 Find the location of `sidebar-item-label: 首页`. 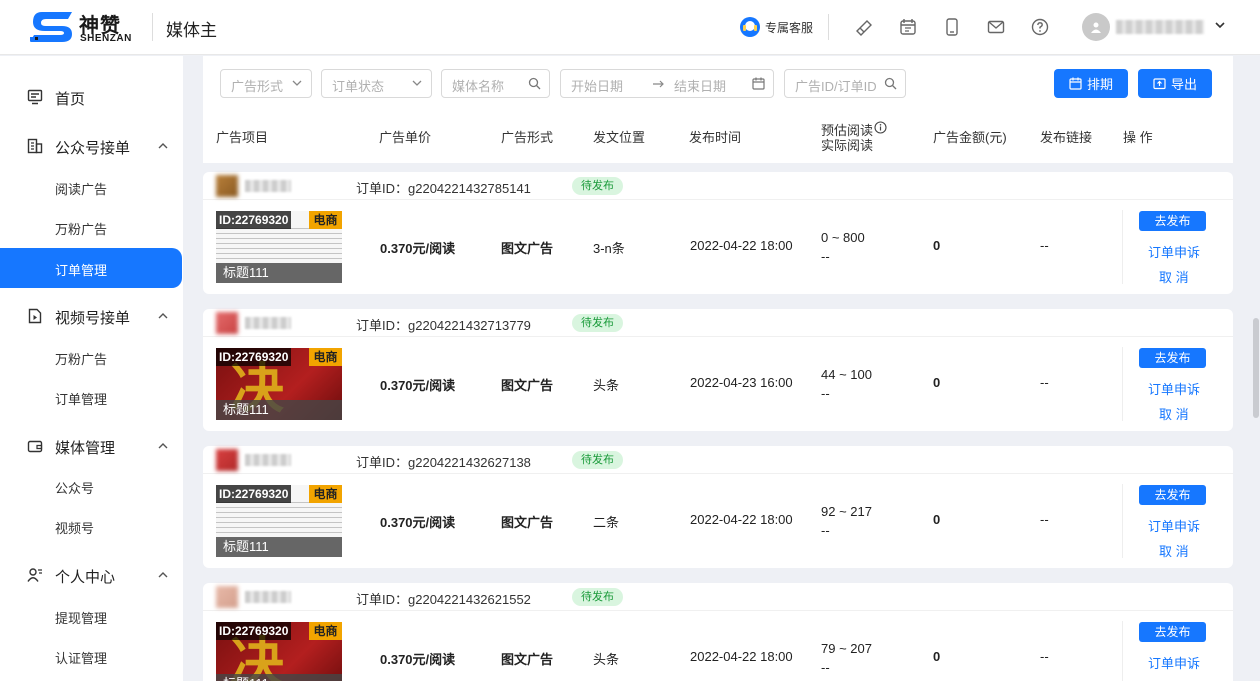

sidebar-item-label: 首页 is located at coordinates (70, 99).